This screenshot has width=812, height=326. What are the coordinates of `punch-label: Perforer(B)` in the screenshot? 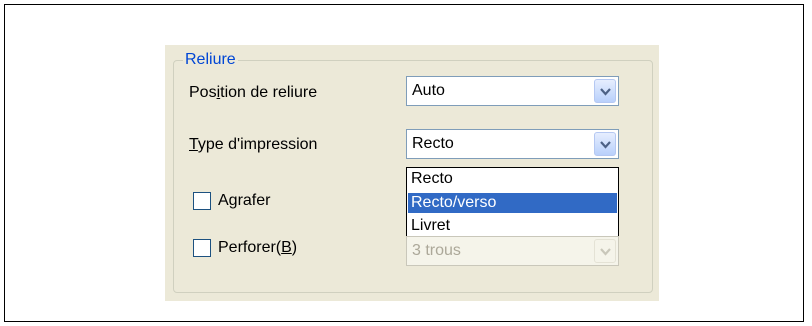 It's located at (258, 247).